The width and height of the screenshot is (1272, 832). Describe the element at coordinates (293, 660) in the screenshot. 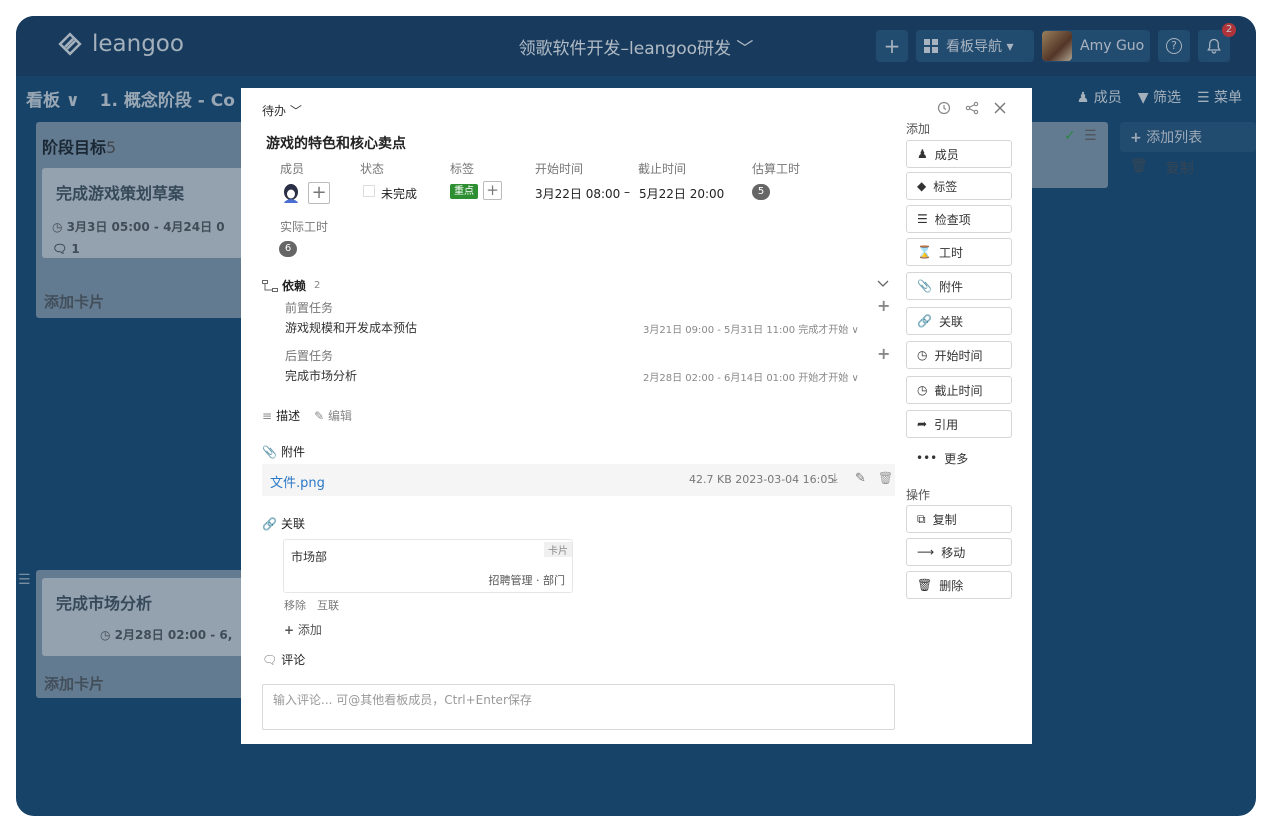

I see `comments-title: 评论` at that location.